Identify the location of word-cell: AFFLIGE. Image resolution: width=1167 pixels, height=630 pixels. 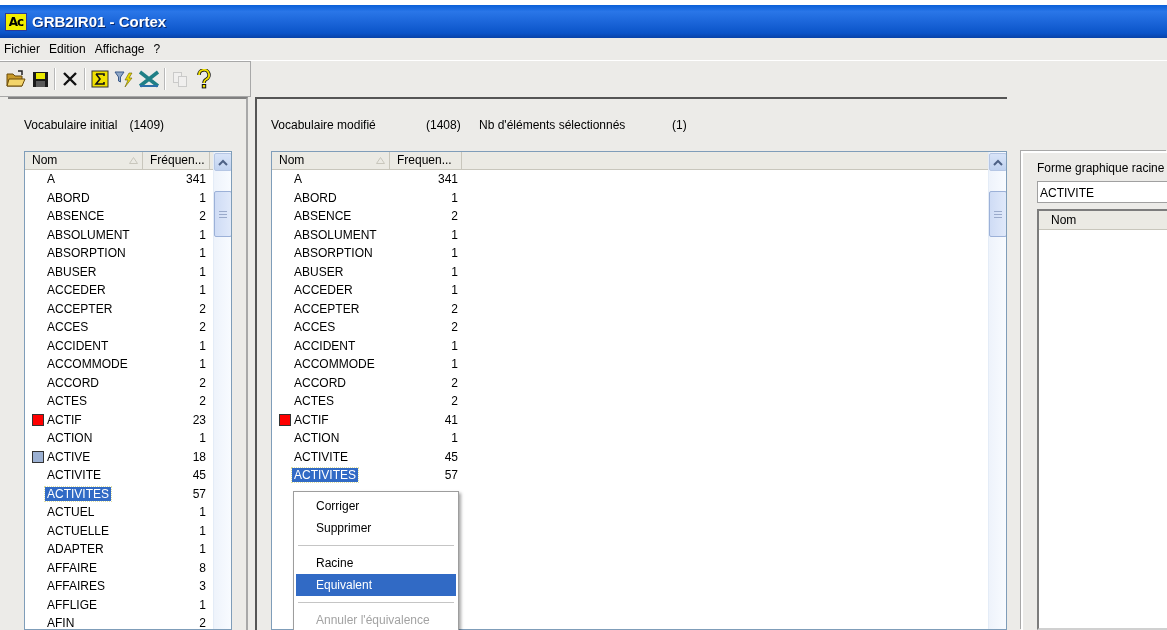
(72, 604).